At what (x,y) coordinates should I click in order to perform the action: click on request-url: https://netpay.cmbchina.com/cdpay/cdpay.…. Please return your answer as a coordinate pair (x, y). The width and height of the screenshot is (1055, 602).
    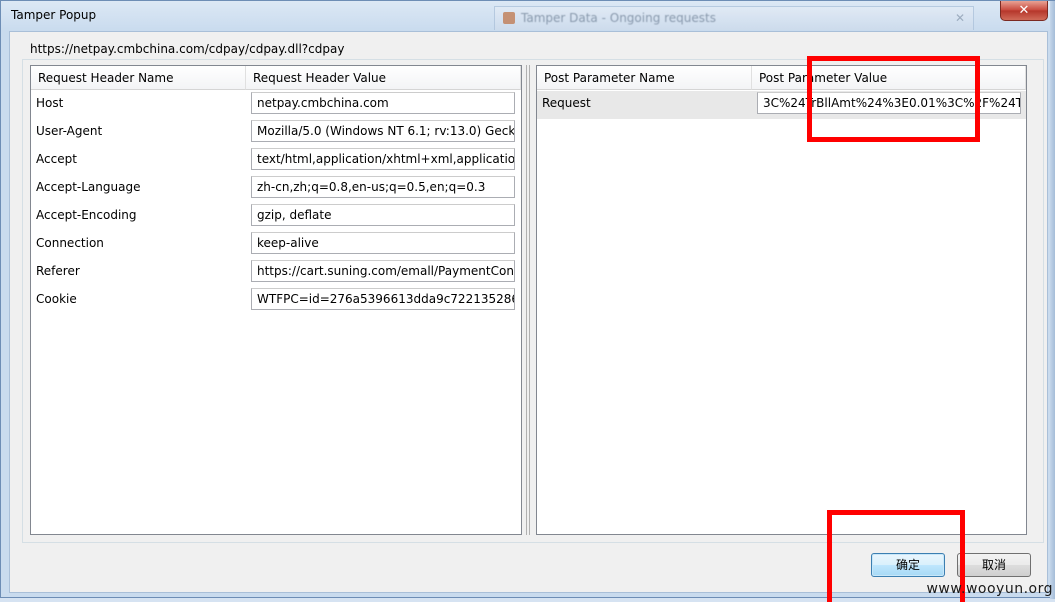
    Looking at the image, I should click on (187, 49).